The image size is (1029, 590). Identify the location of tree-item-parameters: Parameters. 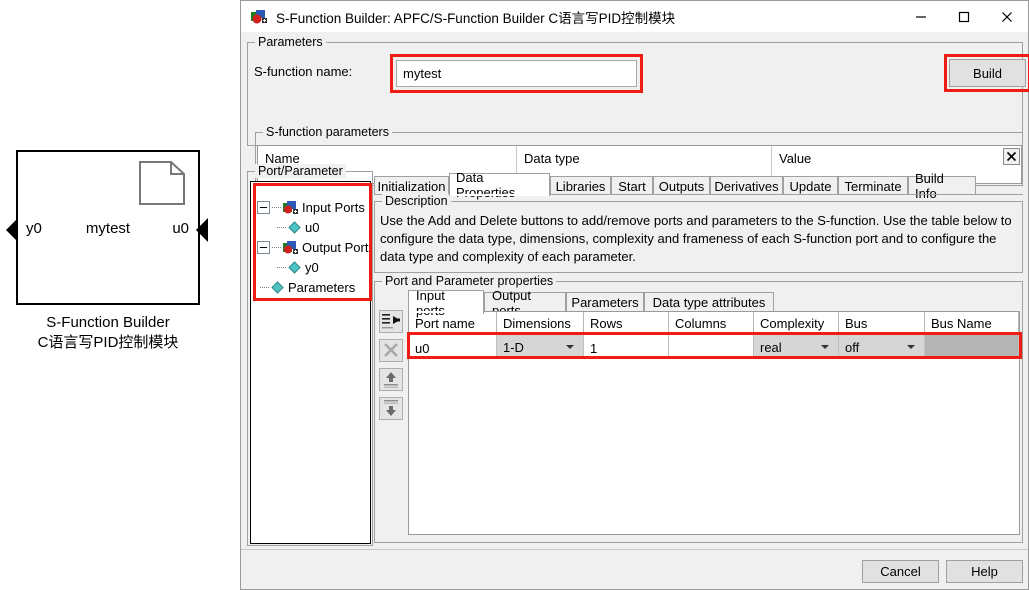
(307, 287).